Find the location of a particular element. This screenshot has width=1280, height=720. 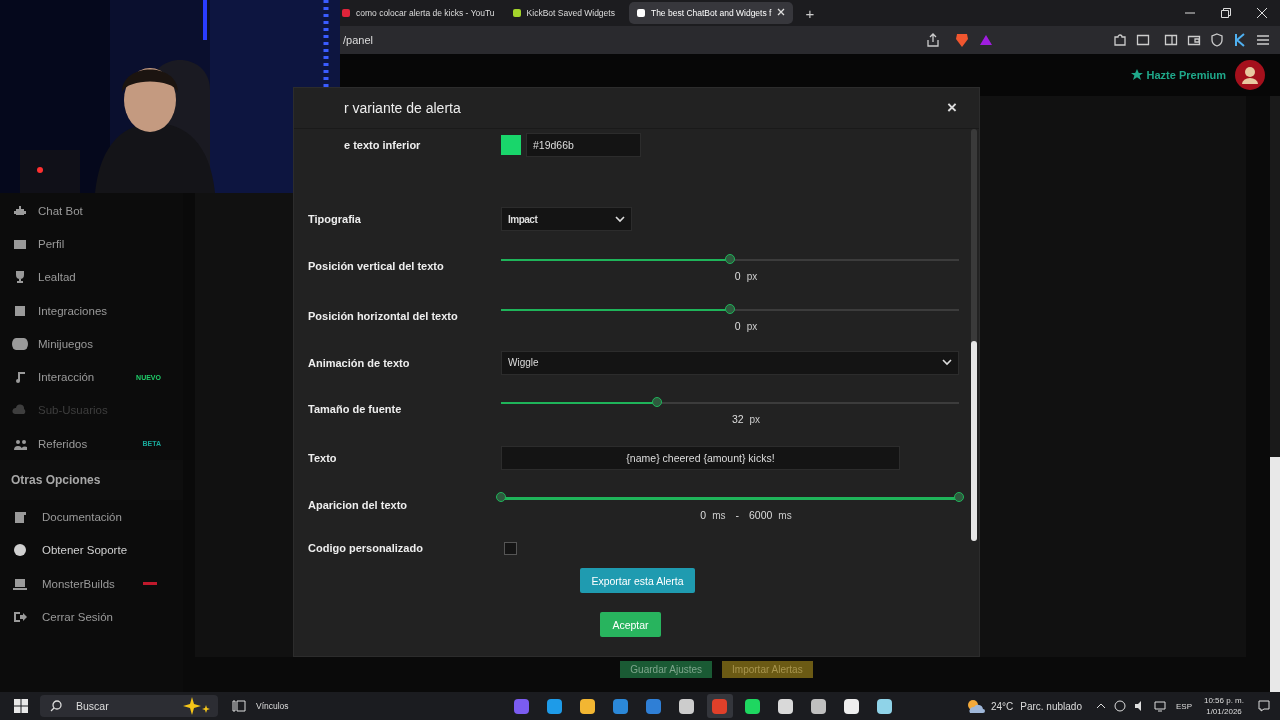

sidebar-item: Documentación is located at coordinates (91, 517).